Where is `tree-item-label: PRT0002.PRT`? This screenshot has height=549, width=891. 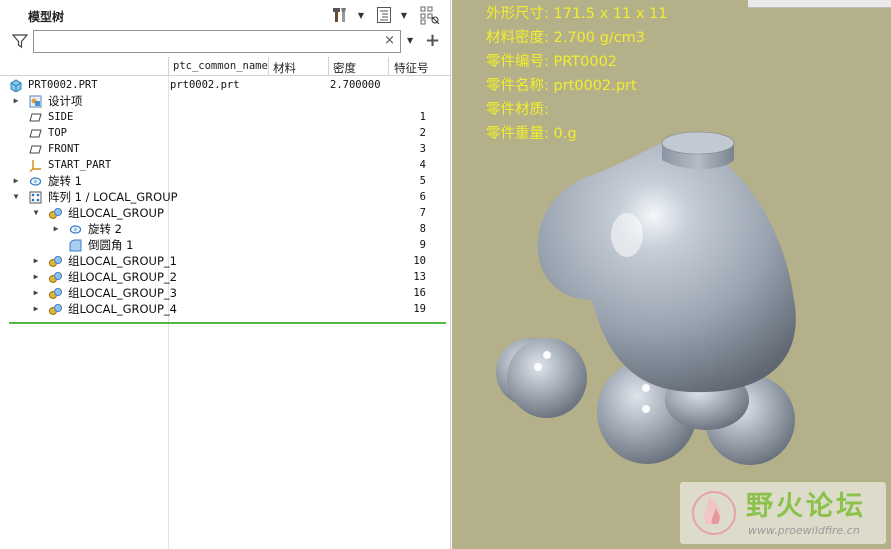
tree-item-label: PRT0002.PRT is located at coordinates (63, 85).